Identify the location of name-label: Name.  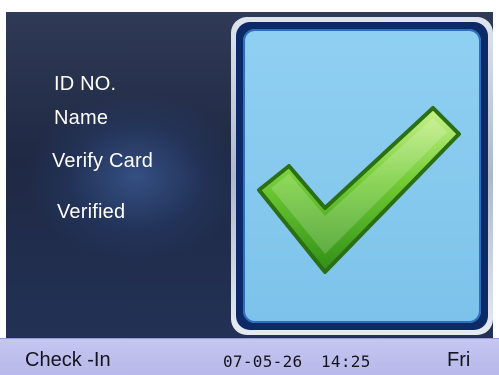
(81, 118).